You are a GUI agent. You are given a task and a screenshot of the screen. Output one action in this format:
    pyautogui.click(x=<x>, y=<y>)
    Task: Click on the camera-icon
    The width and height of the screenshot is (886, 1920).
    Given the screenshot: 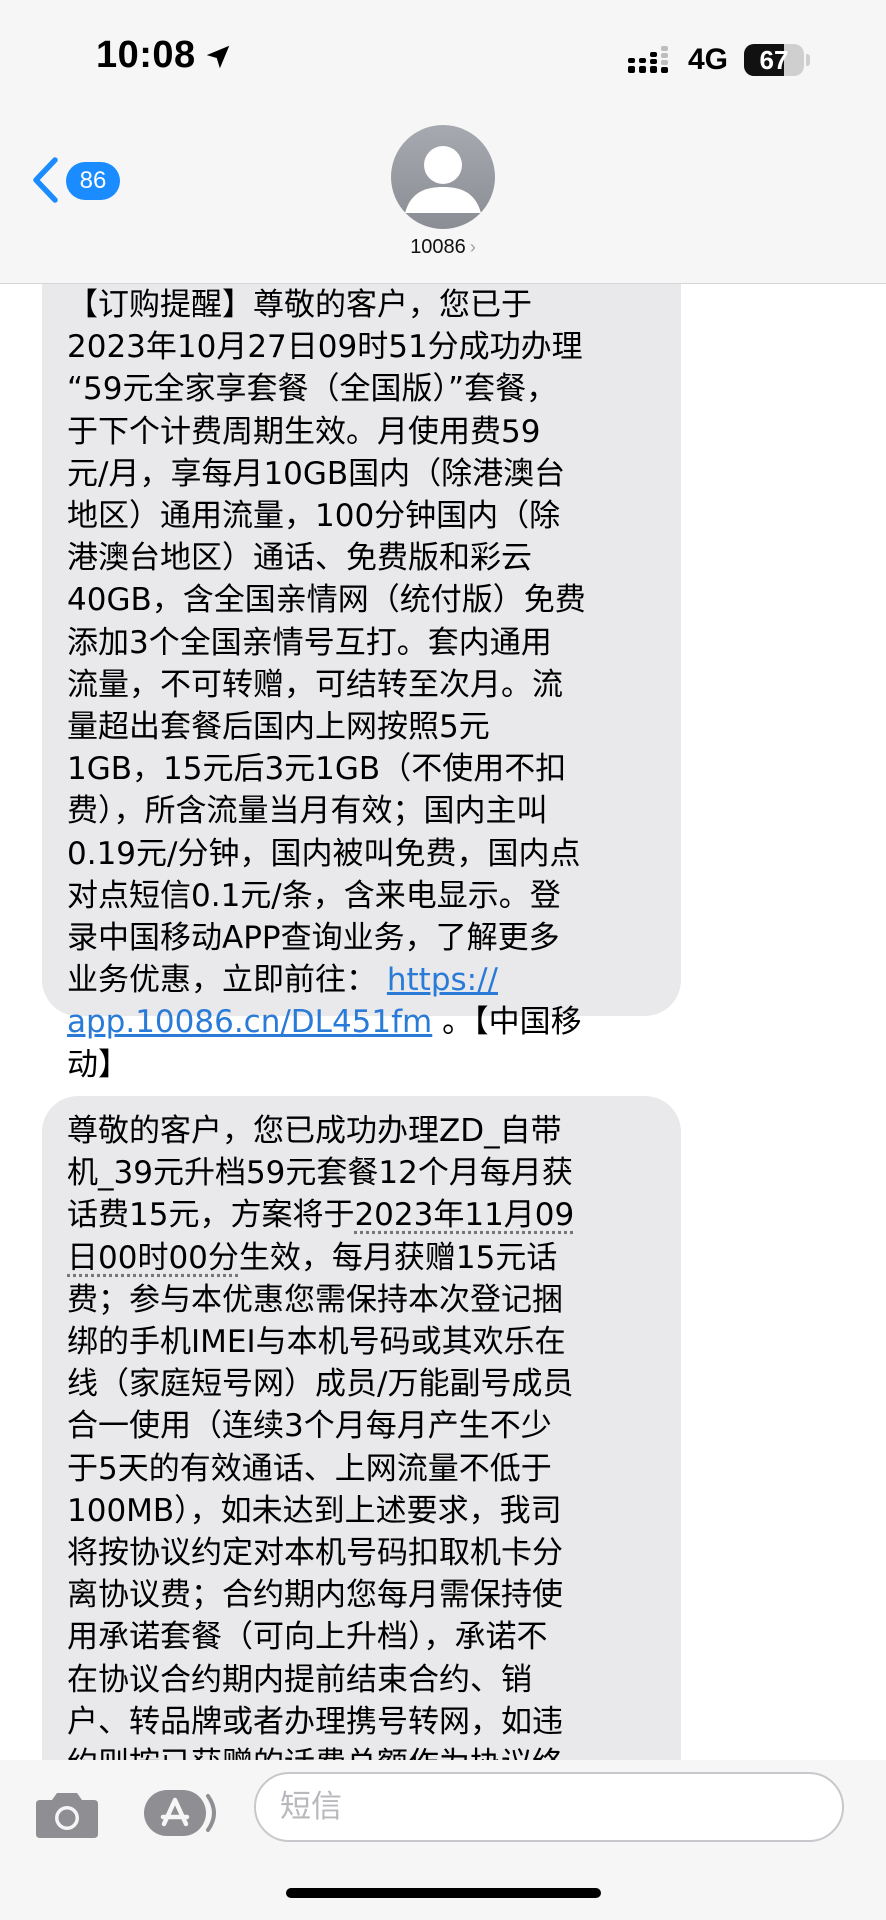 What is the action you would take?
    pyautogui.click(x=67, y=1814)
    